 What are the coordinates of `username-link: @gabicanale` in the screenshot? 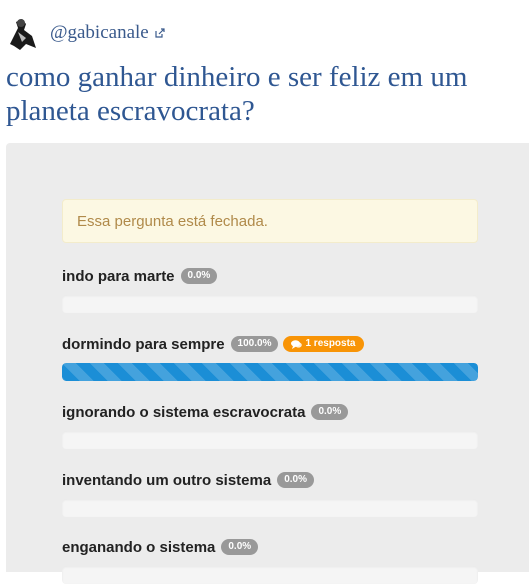 It's located at (108, 33).